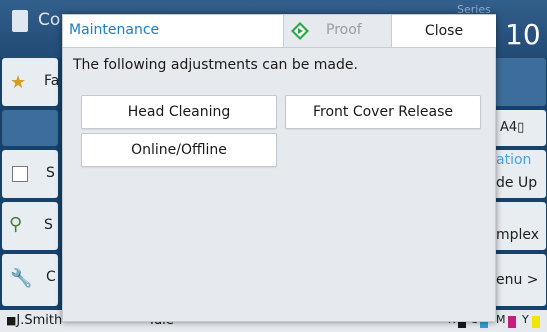  What do you see at coordinates (52, 81) in the screenshot?
I see `background-button-label: Fa` at bounding box center [52, 81].